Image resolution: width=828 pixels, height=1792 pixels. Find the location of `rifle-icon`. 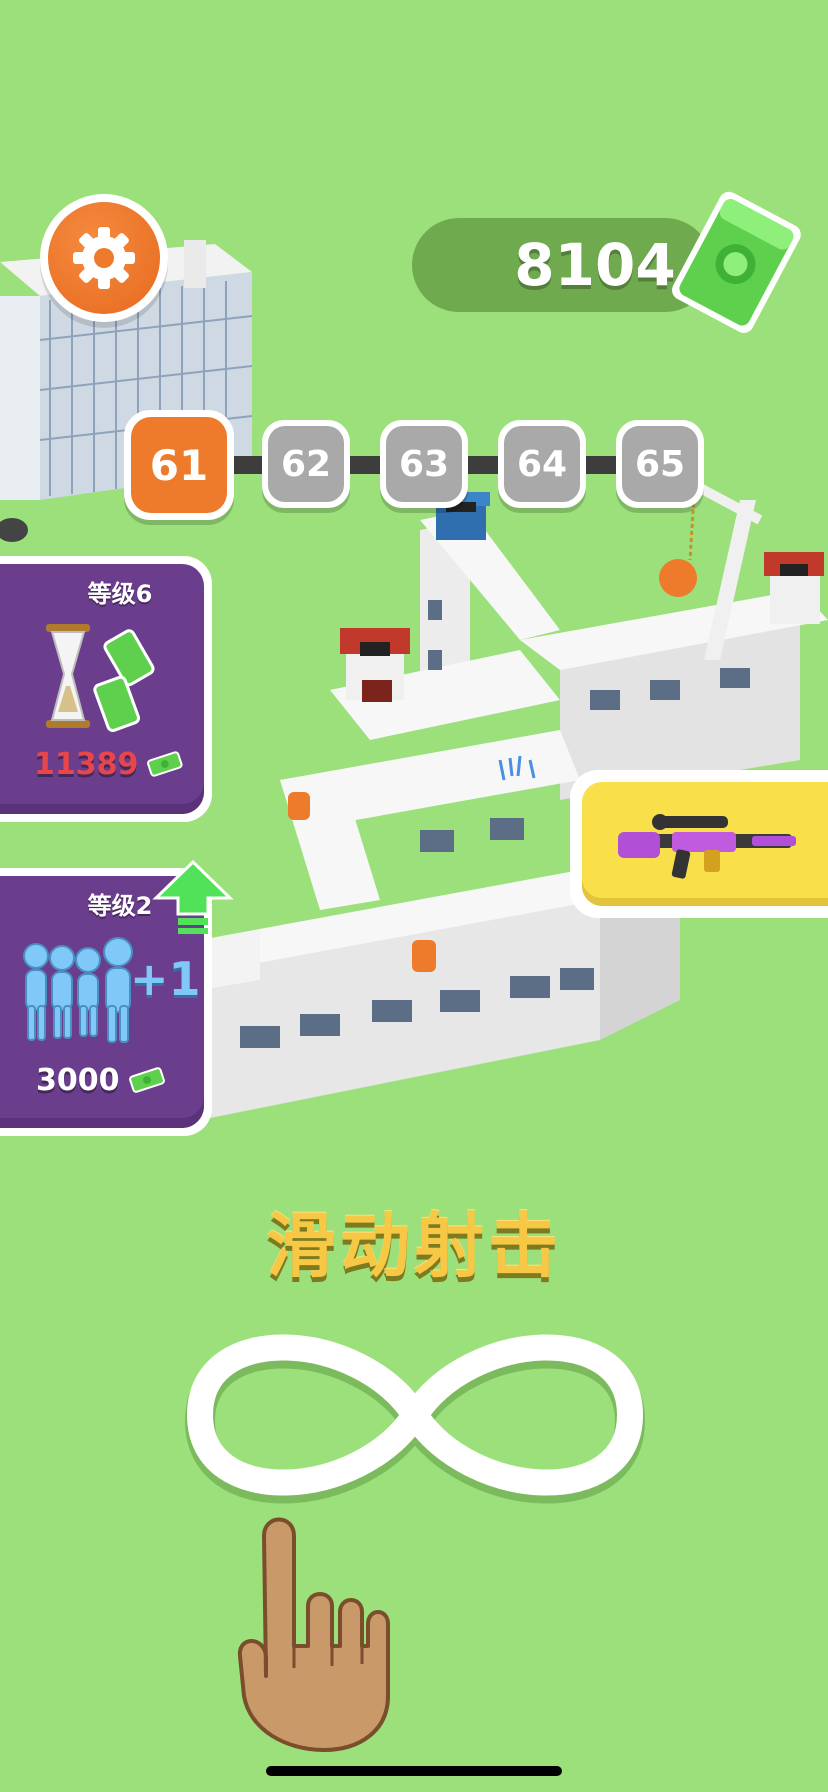

rifle-icon is located at coordinates (707, 846).